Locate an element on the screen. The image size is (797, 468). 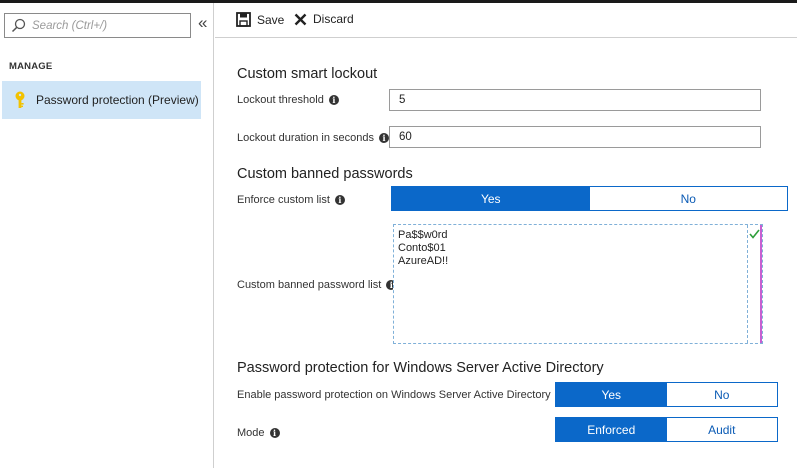
lockout-threshold-input is located at coordinates (575, 100).